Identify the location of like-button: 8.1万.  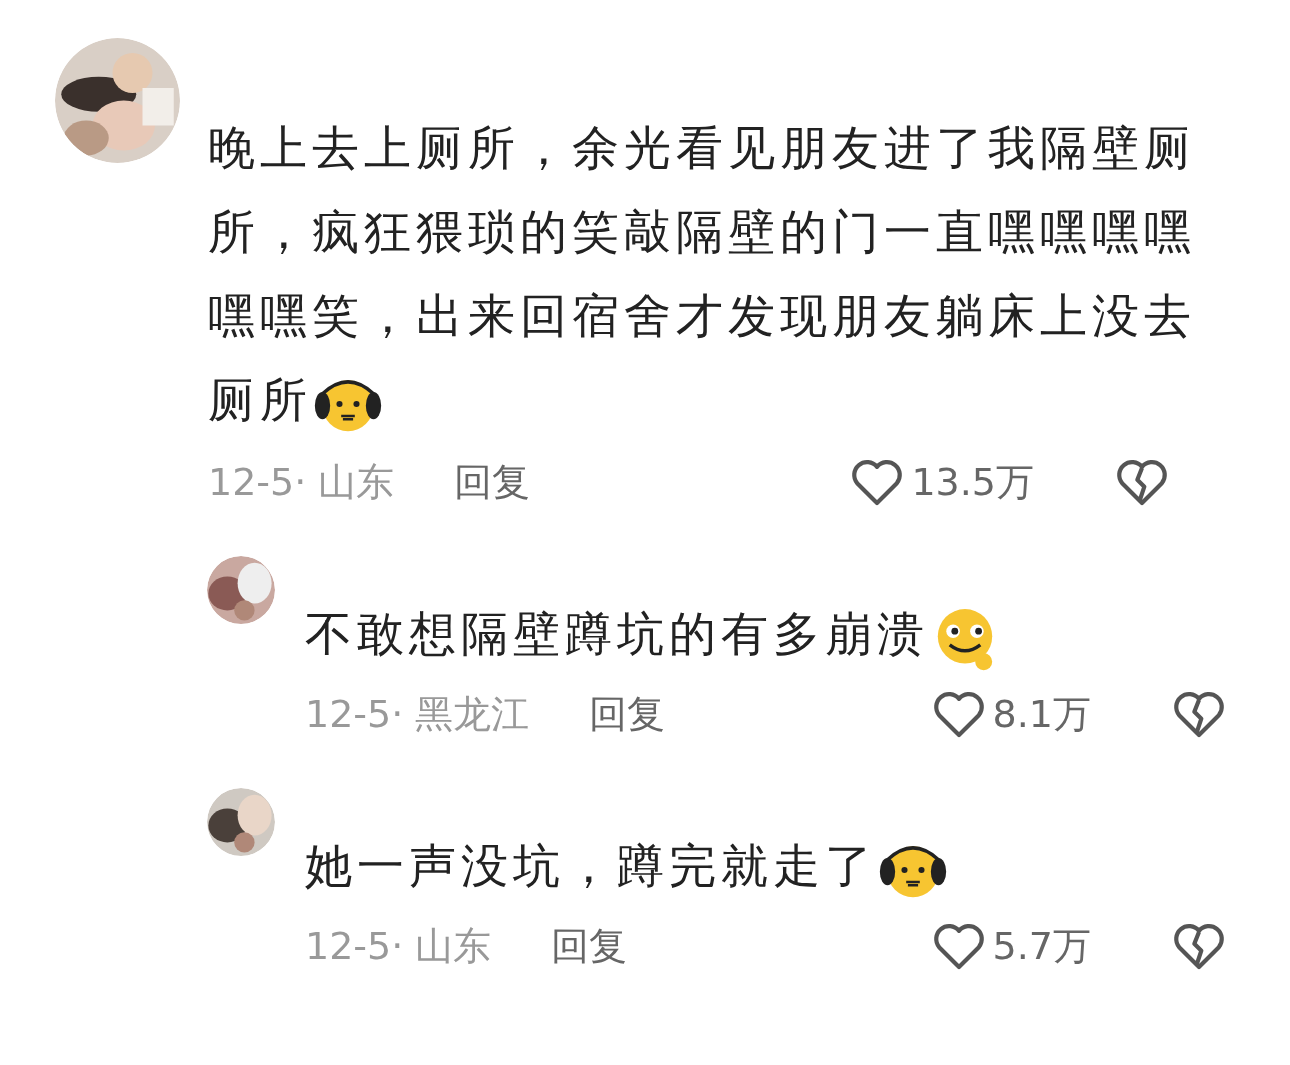
(1010, 714).